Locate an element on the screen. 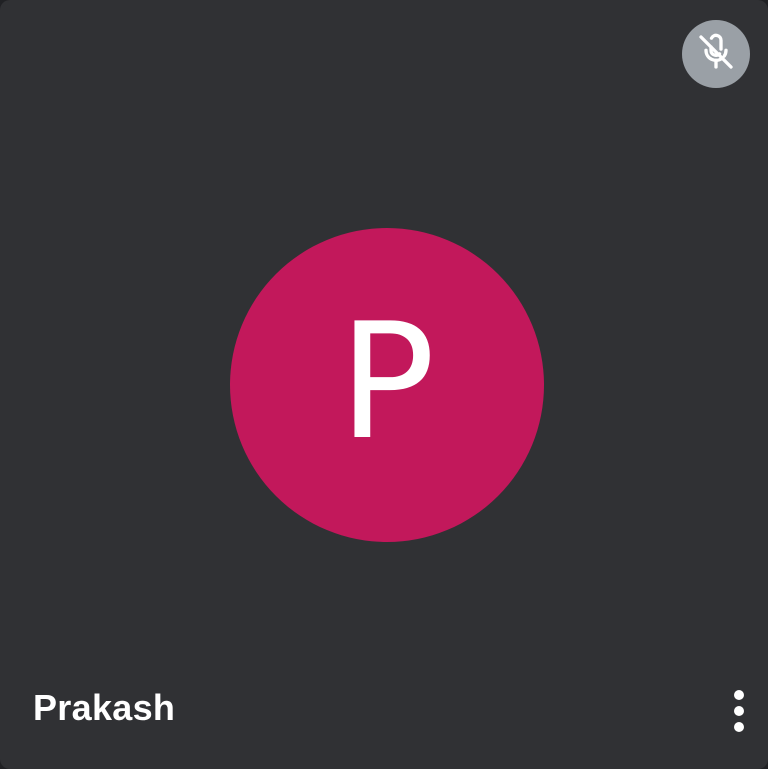 Image resolution: width=768 pixels, height=769 pixels. avatar-initial: P is located at coordinates (387, 381).